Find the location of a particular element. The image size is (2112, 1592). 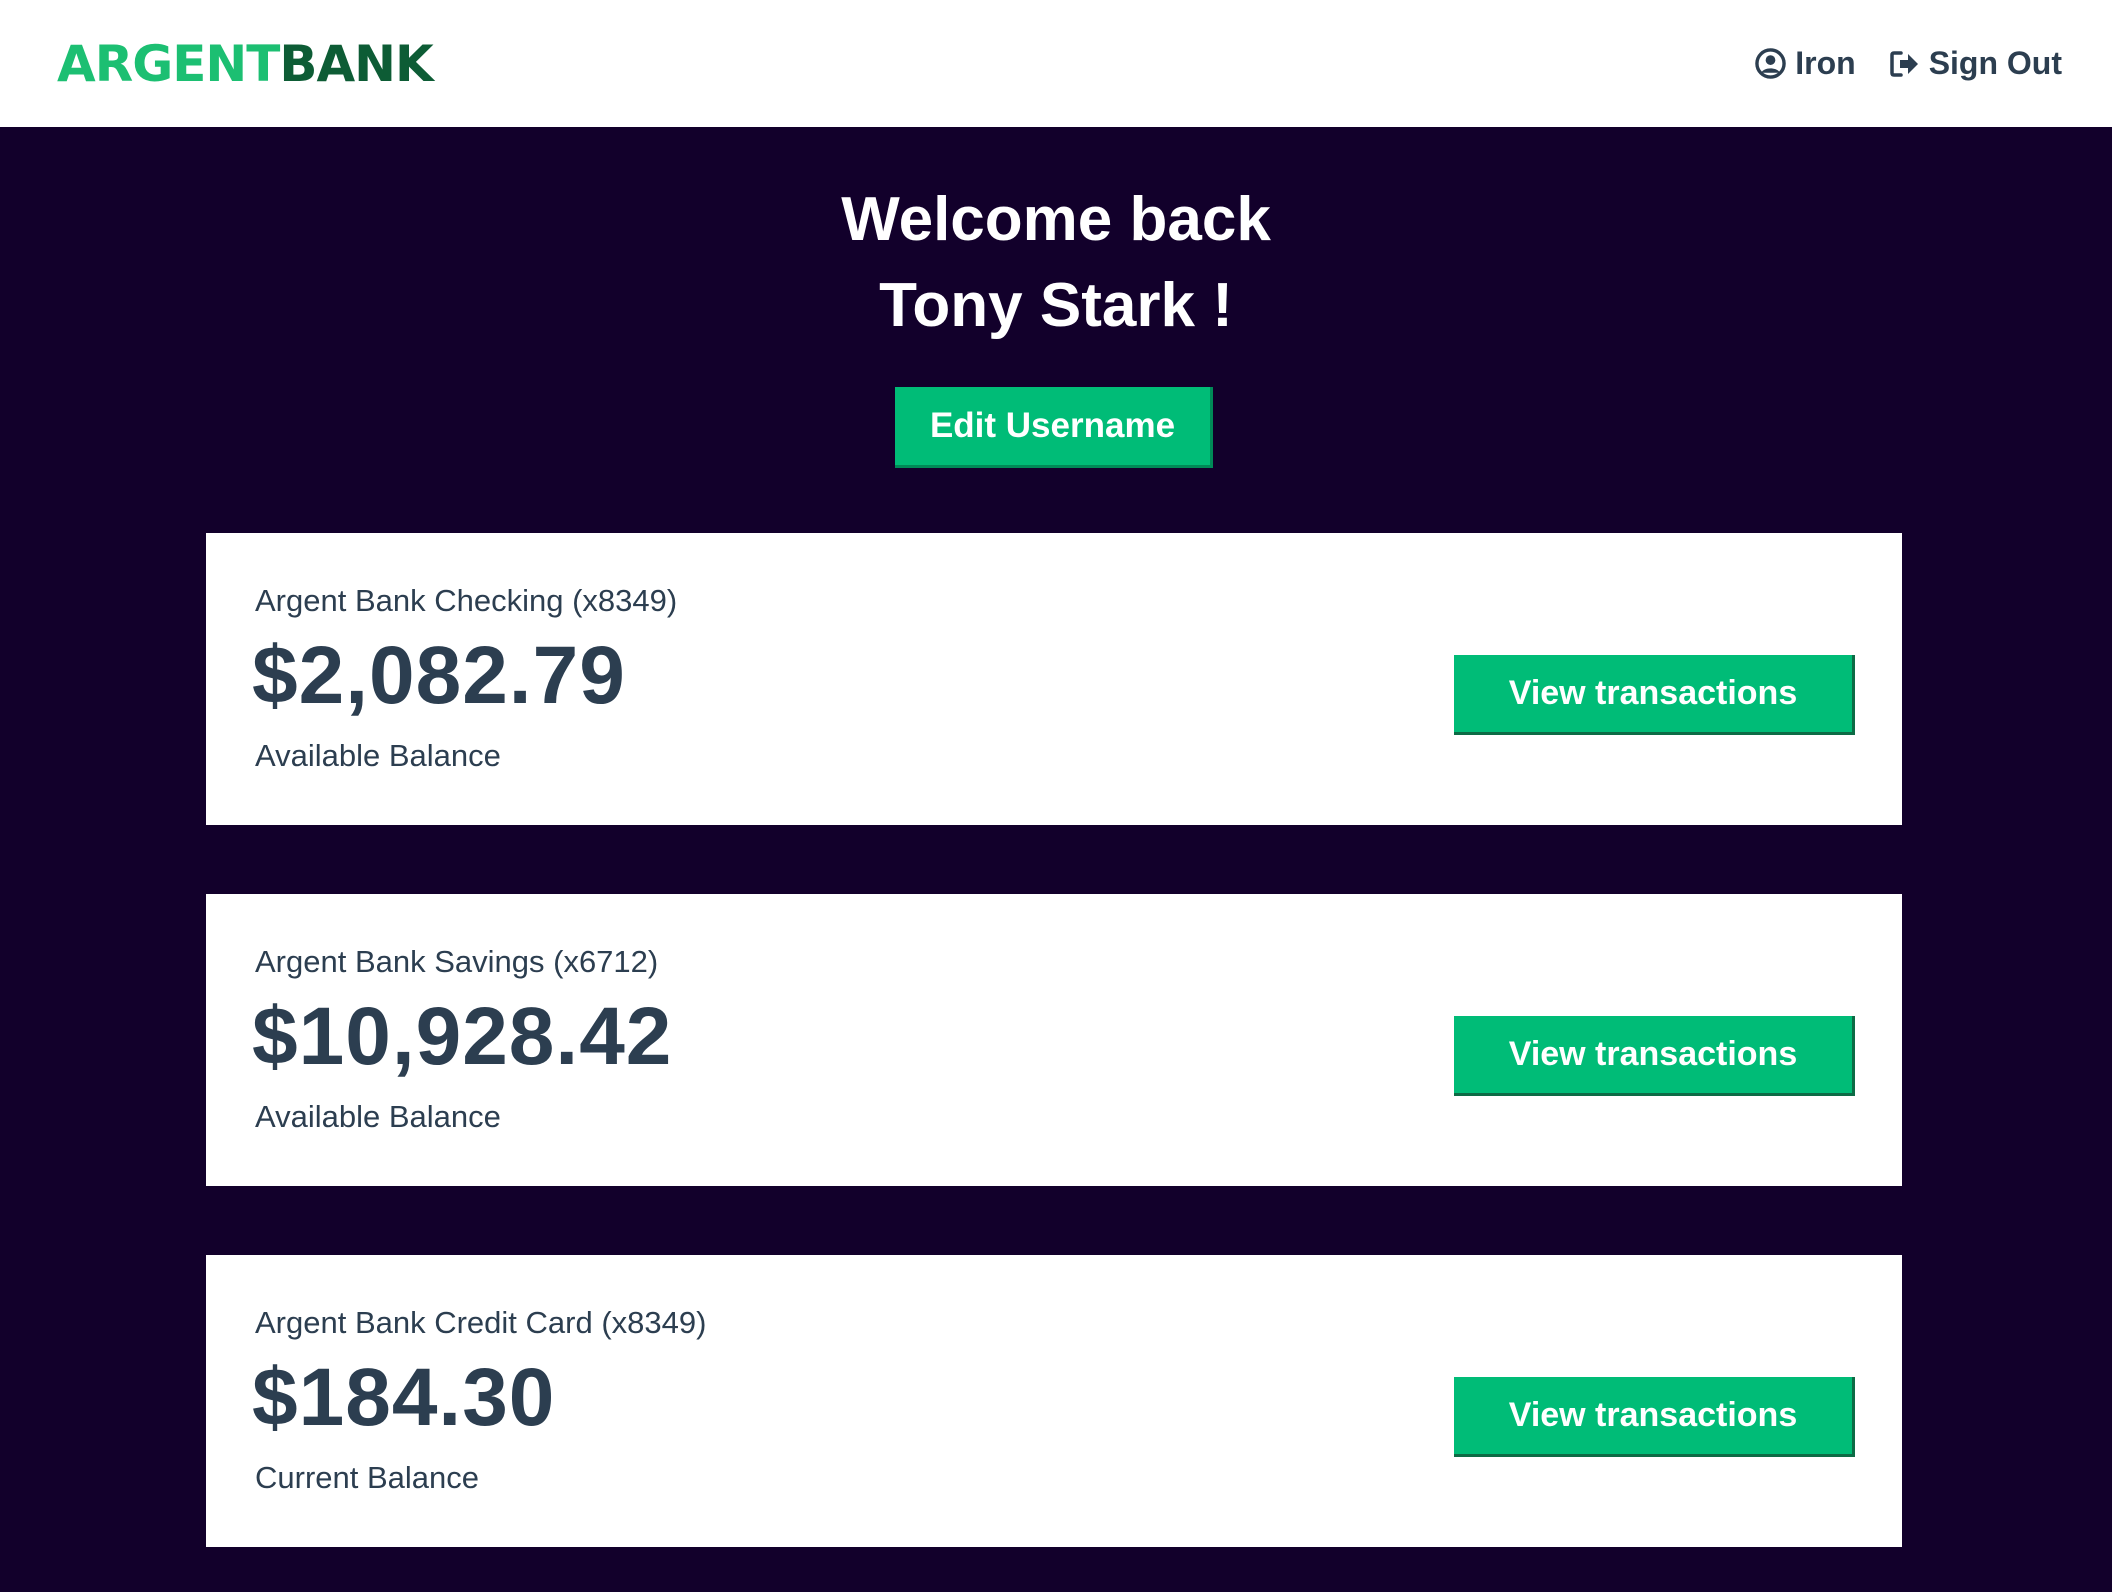

sign-out-icon is located at coordinates (1903, 63).